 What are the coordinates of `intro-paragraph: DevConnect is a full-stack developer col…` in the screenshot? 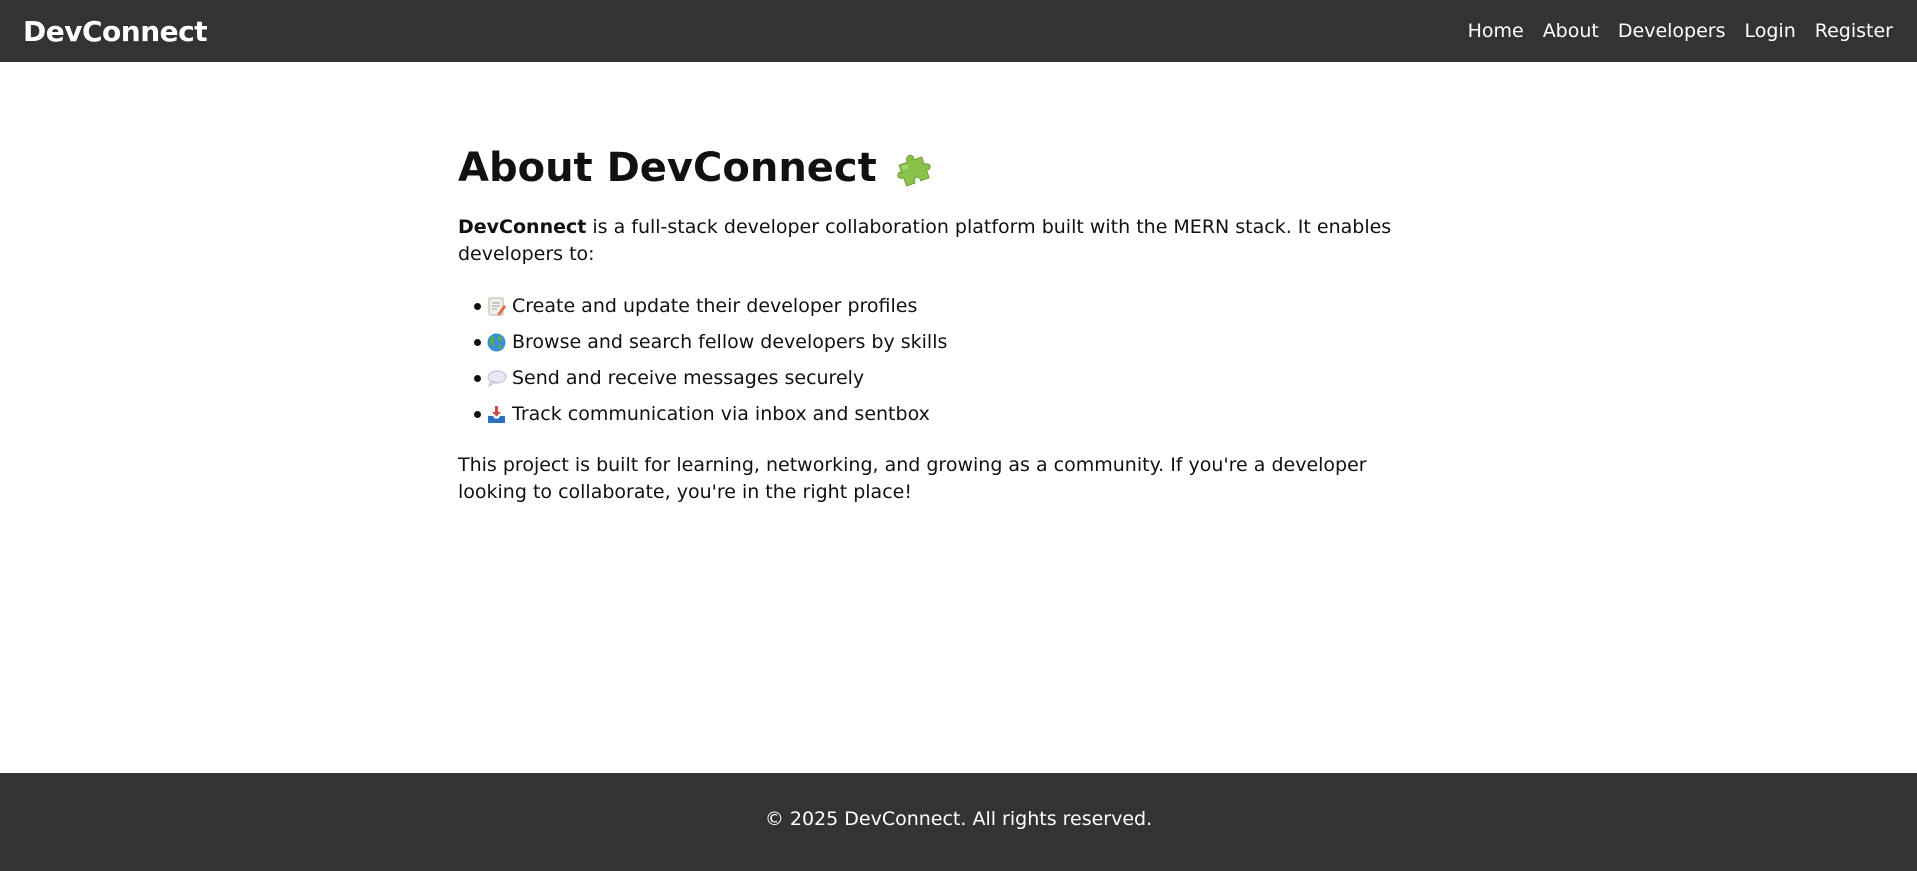 It's located at (958, 241).